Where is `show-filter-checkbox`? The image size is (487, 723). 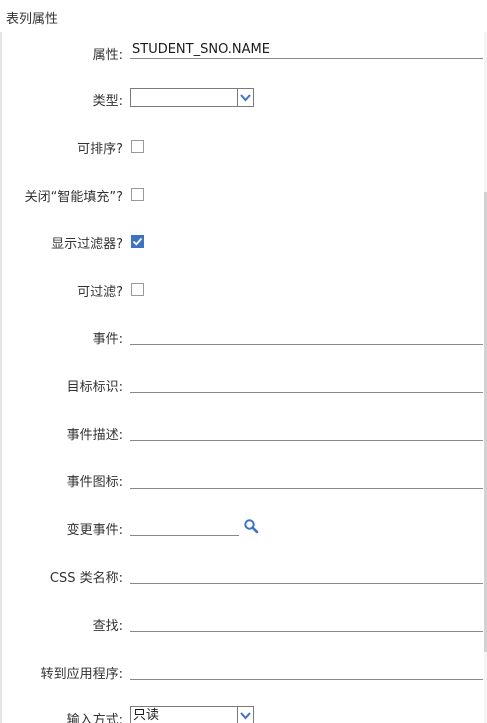 show-filter-checkbox is located at coordinates (137, 241).